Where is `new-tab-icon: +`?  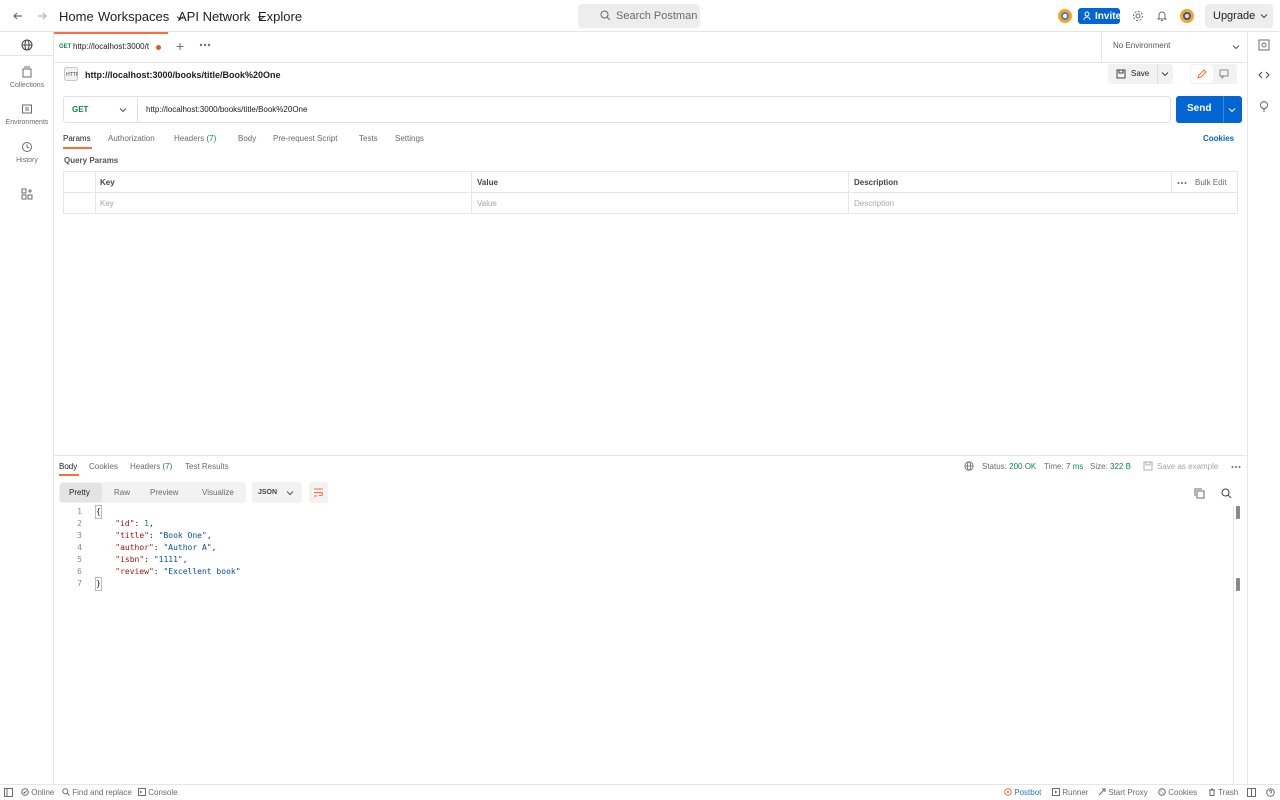
new-tab-icon: + is located at coordinates (180, 46).